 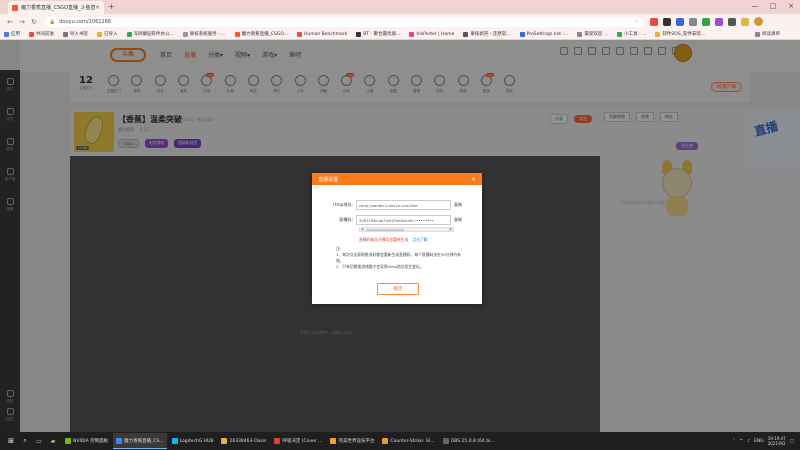 What do you see at coordinates (75, 34) in the screenshot?
I see `bookmark-item: 导入书签` at bounding box center [75, 34].